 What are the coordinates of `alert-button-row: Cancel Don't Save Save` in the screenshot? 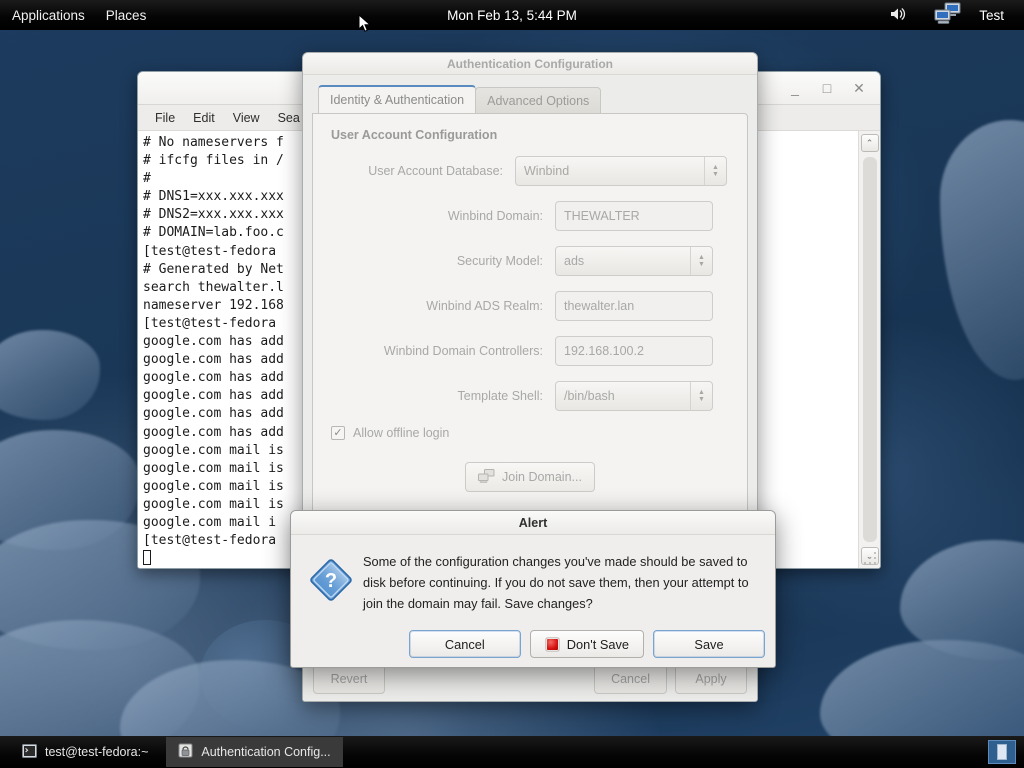 It's located at (533, 645).